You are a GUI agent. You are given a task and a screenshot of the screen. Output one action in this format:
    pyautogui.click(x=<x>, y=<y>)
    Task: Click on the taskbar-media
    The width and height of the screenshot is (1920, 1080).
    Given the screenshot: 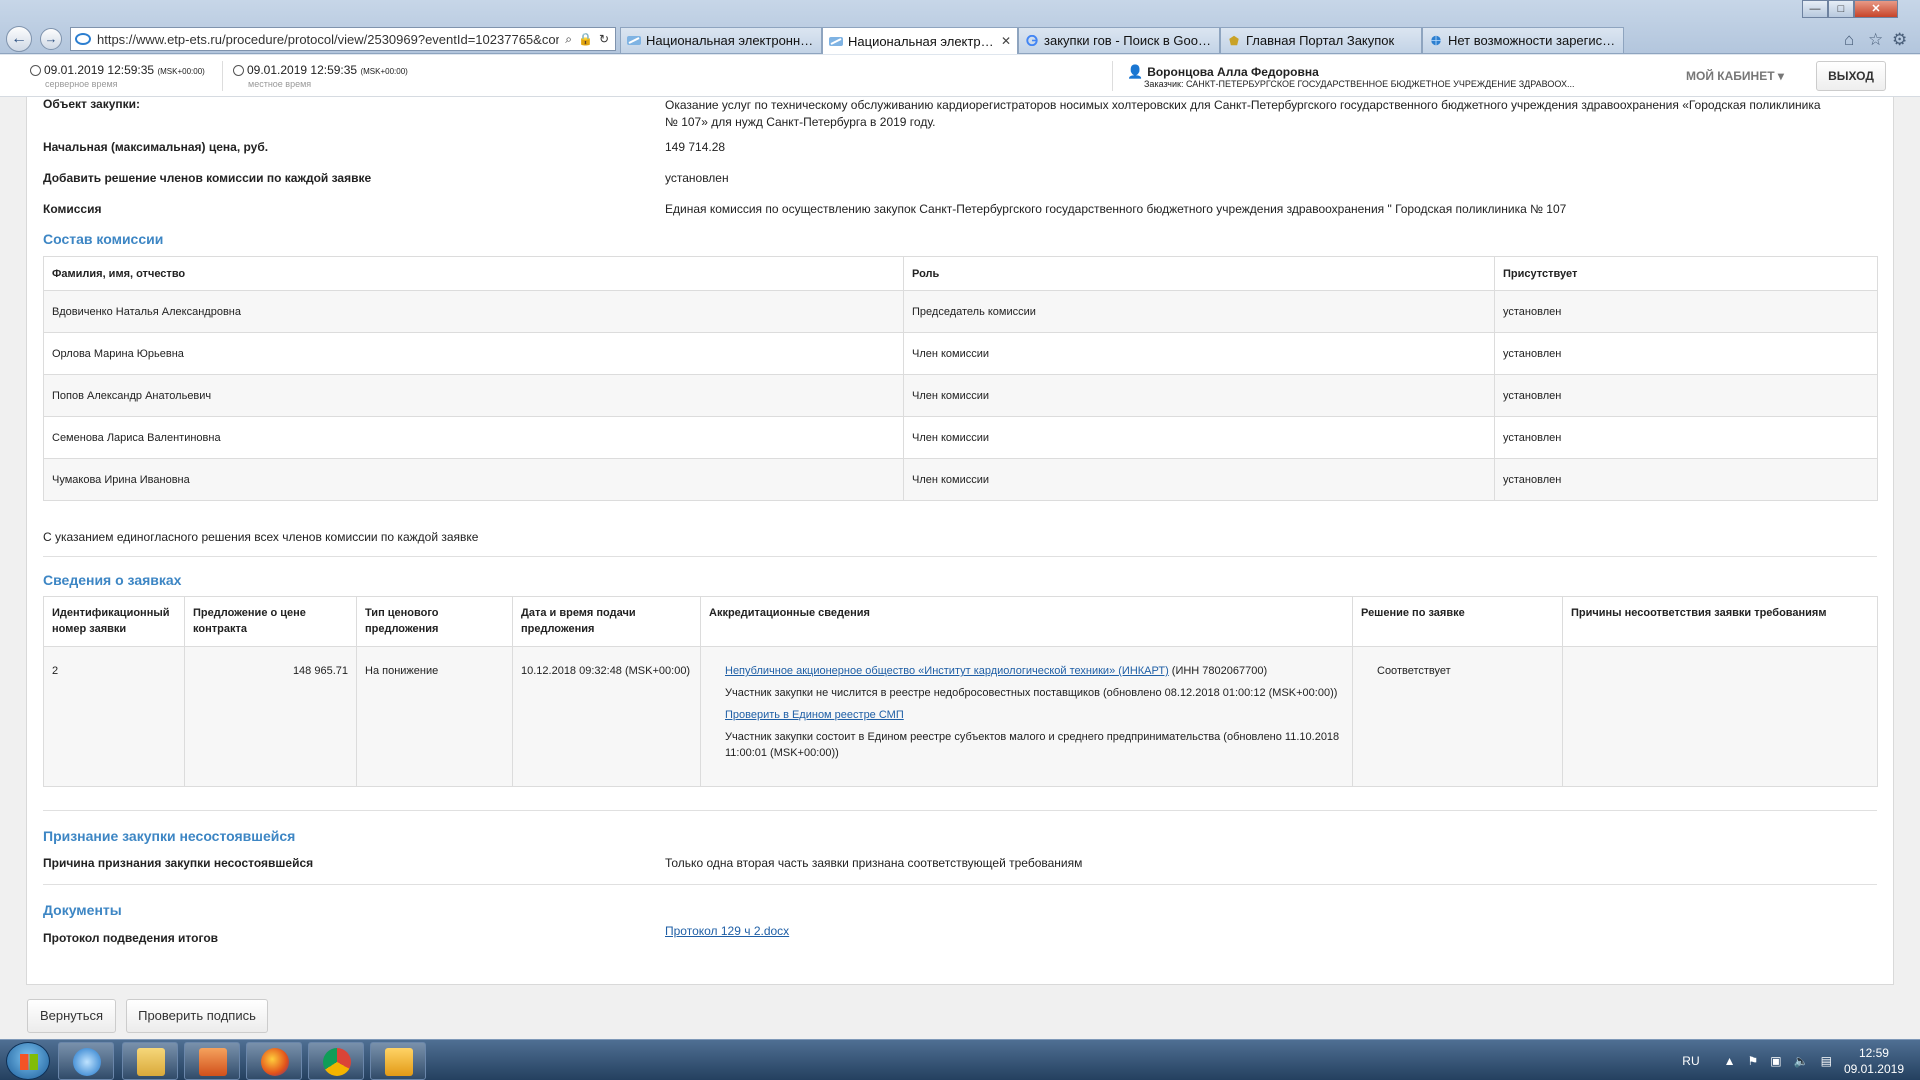 What is the action you would take?
    pyautogui.click(x=212, y=1061)
    